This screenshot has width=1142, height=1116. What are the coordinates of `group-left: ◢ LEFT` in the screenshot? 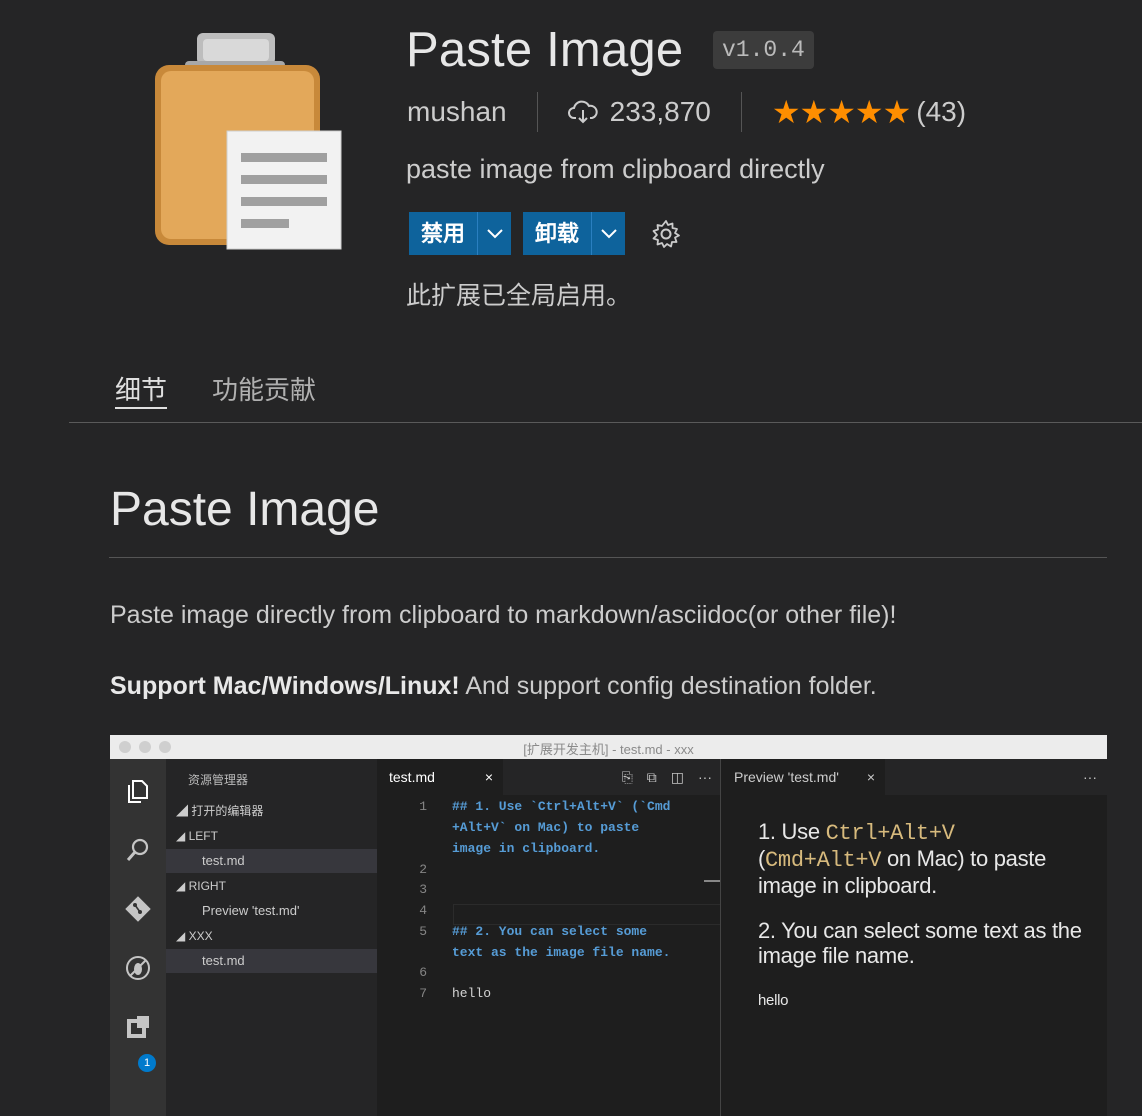 It's located at (276, 836).